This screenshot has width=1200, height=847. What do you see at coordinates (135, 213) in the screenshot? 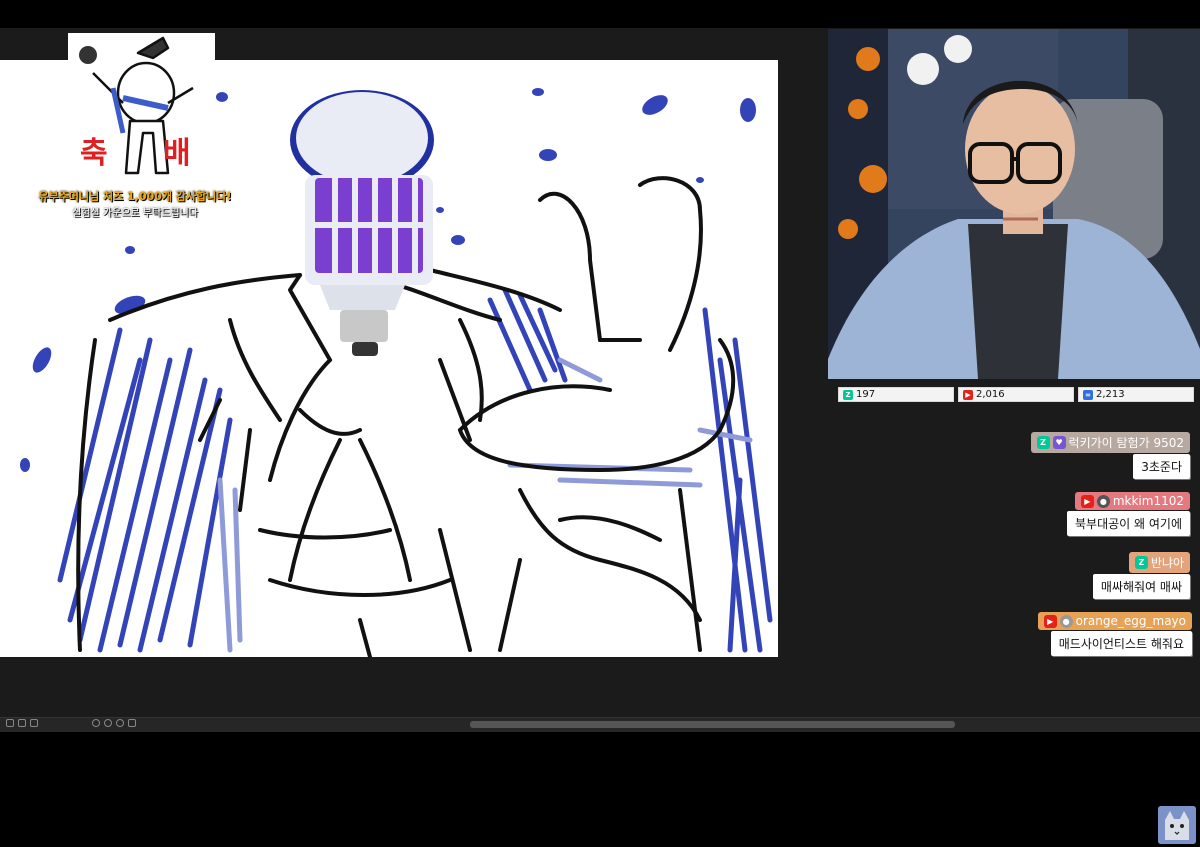
I see `donation-message-line2: 실험실 가운으로 부탁드립니다` at bounding box center [135, 213].